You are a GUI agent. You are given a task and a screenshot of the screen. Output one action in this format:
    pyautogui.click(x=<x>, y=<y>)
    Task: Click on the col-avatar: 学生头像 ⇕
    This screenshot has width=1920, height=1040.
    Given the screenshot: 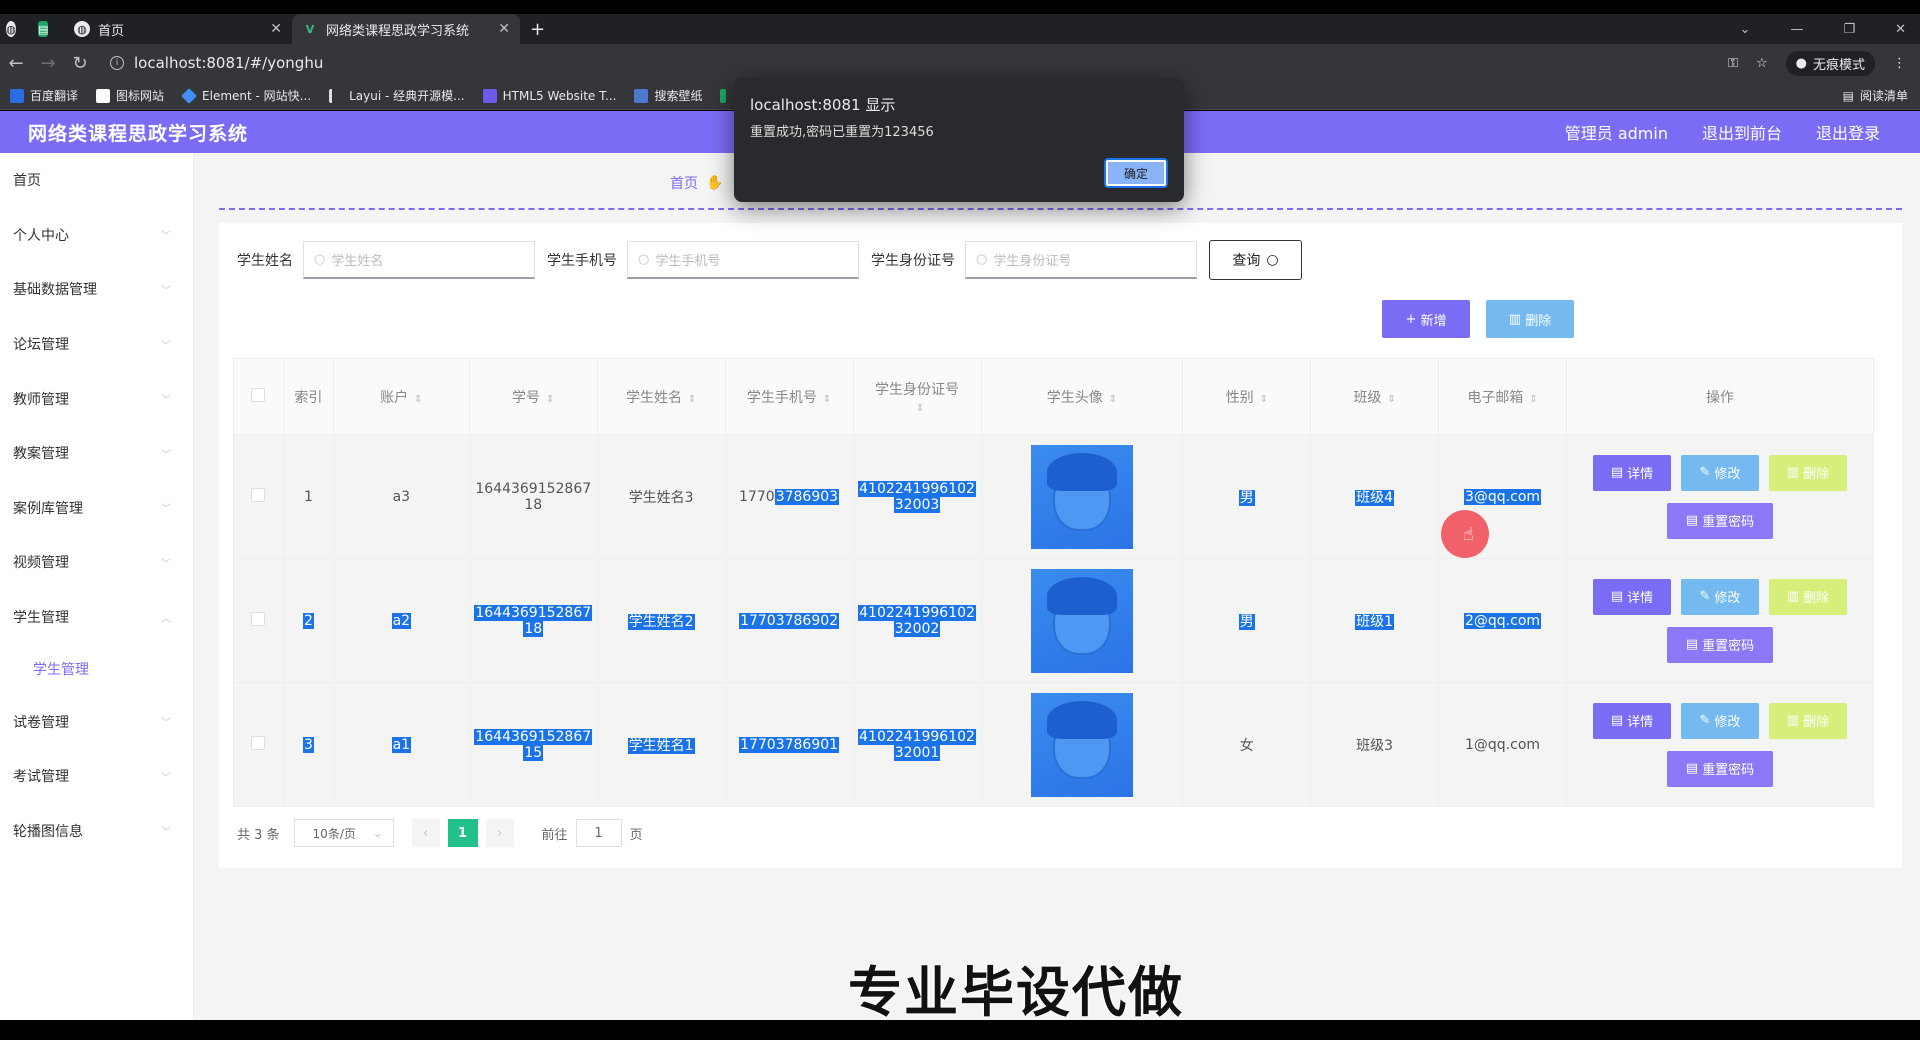 What is the action you would take?
    pyautogui.click(x=1082, y=396)
    